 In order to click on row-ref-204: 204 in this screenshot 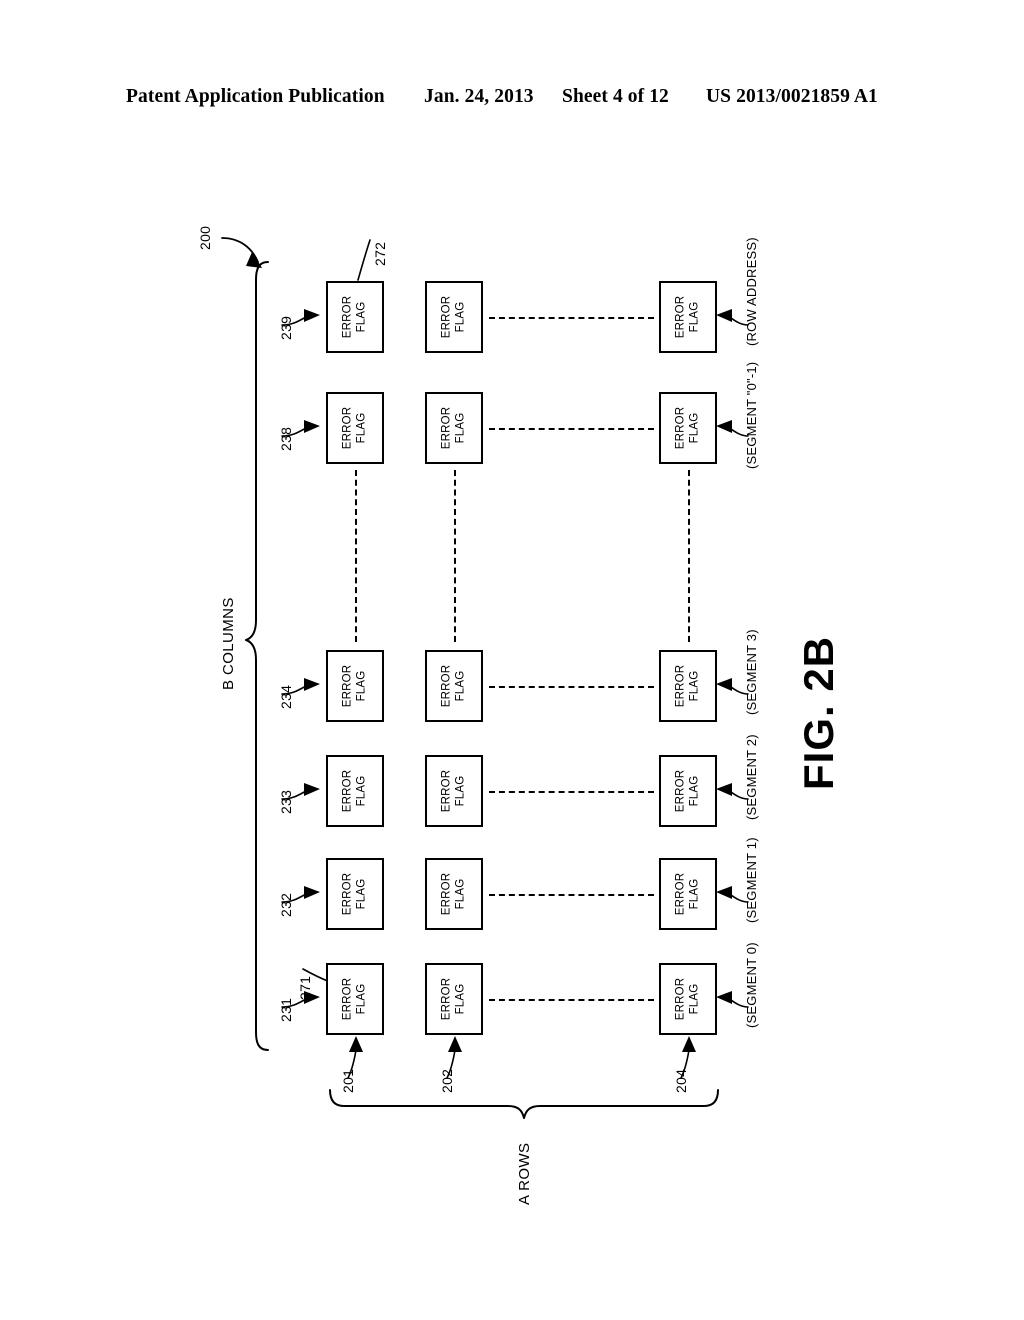, I will do `click(681, 1080)`.